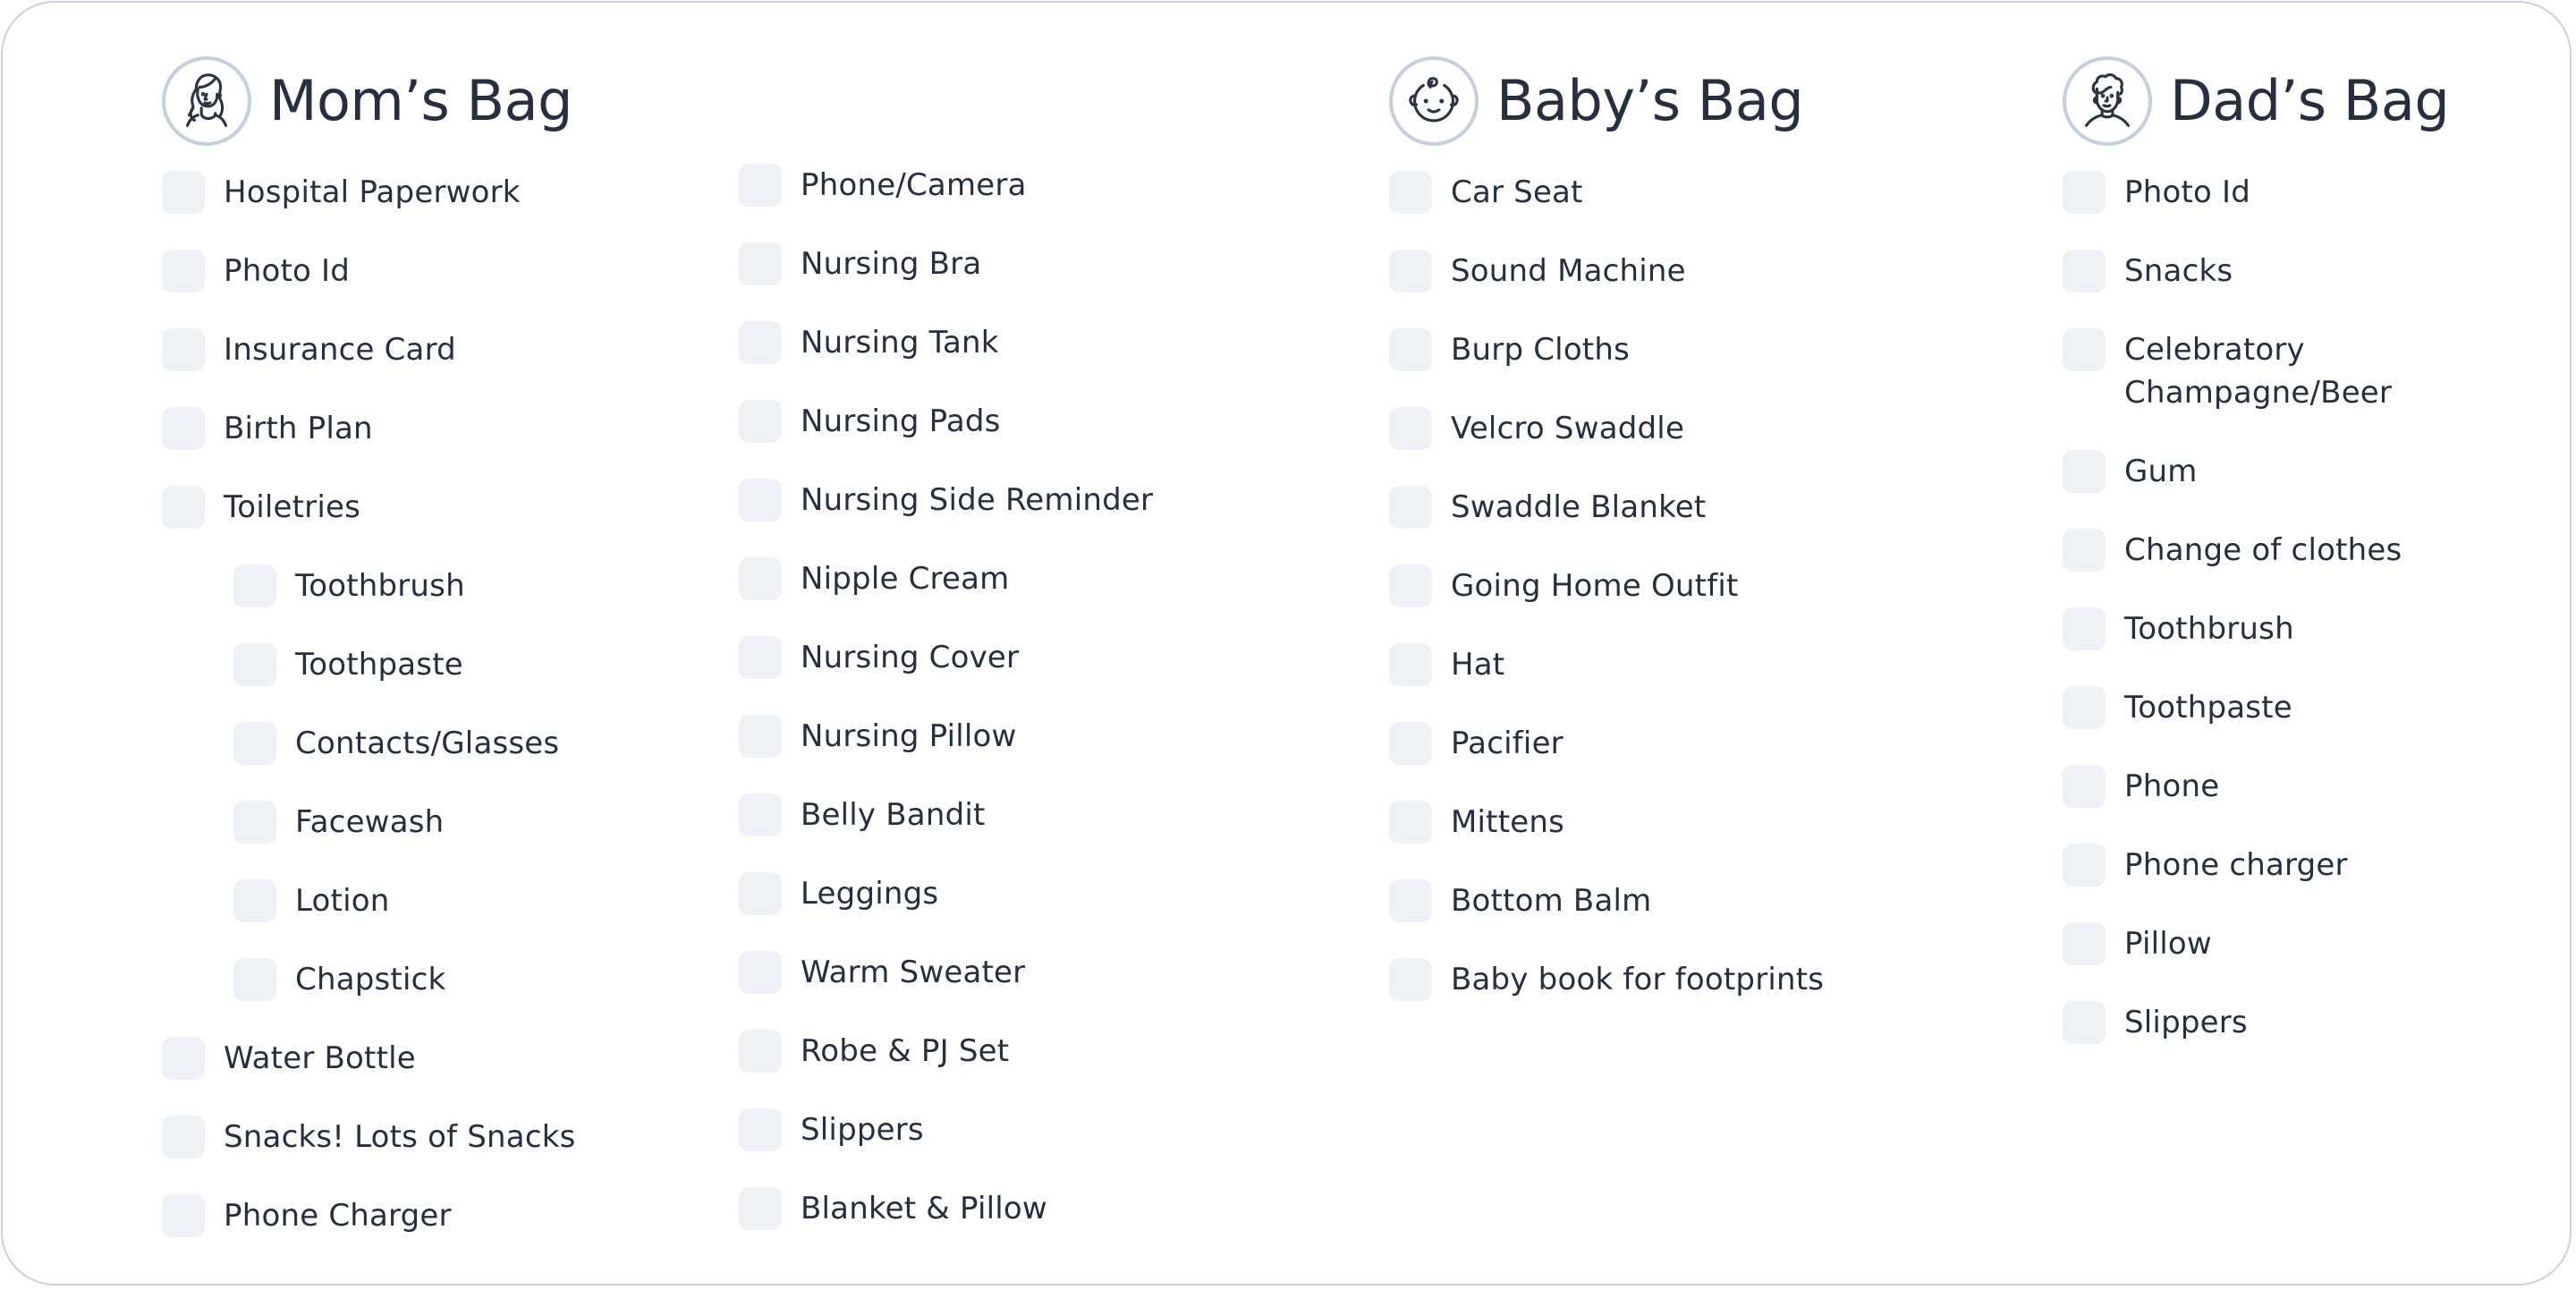  Describe the element at coordinates (369, 997) in the screenshot. I see `list-subitem: Chapstick` at that location.